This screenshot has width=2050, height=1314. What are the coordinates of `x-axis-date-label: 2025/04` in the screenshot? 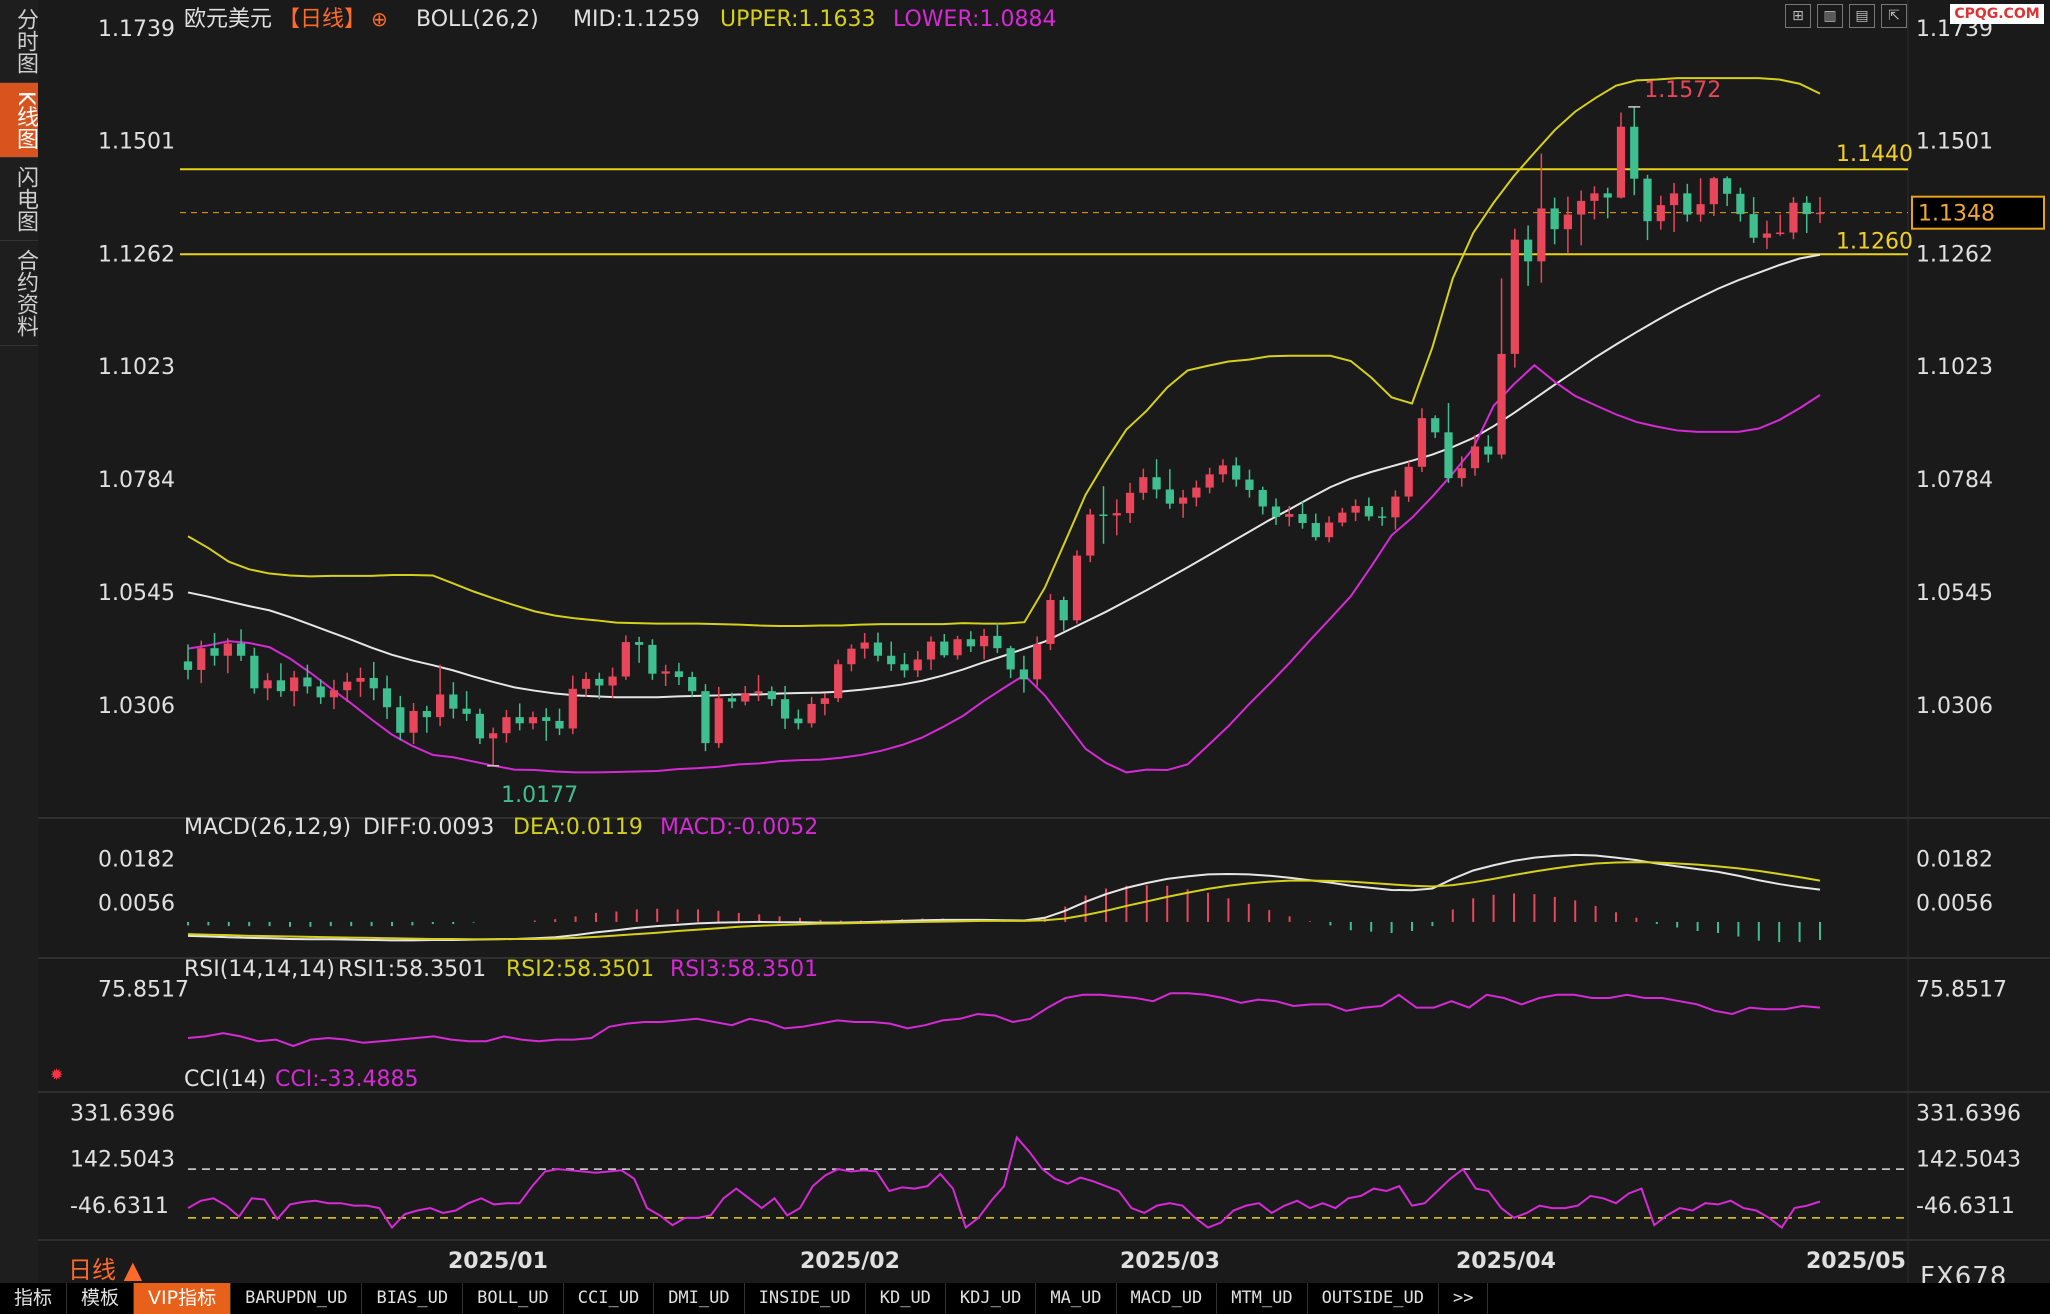 It's located at (1506, 1261).